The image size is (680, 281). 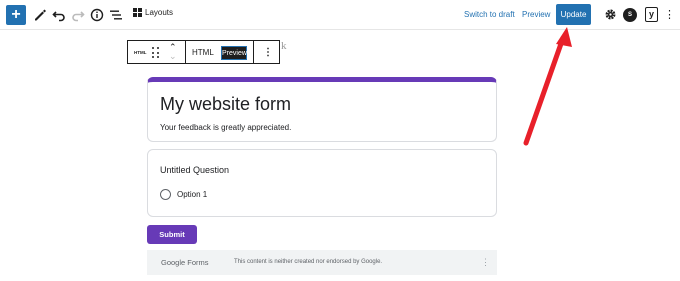 I want to click on preview-button: Preview, so click(x=536, y=14).